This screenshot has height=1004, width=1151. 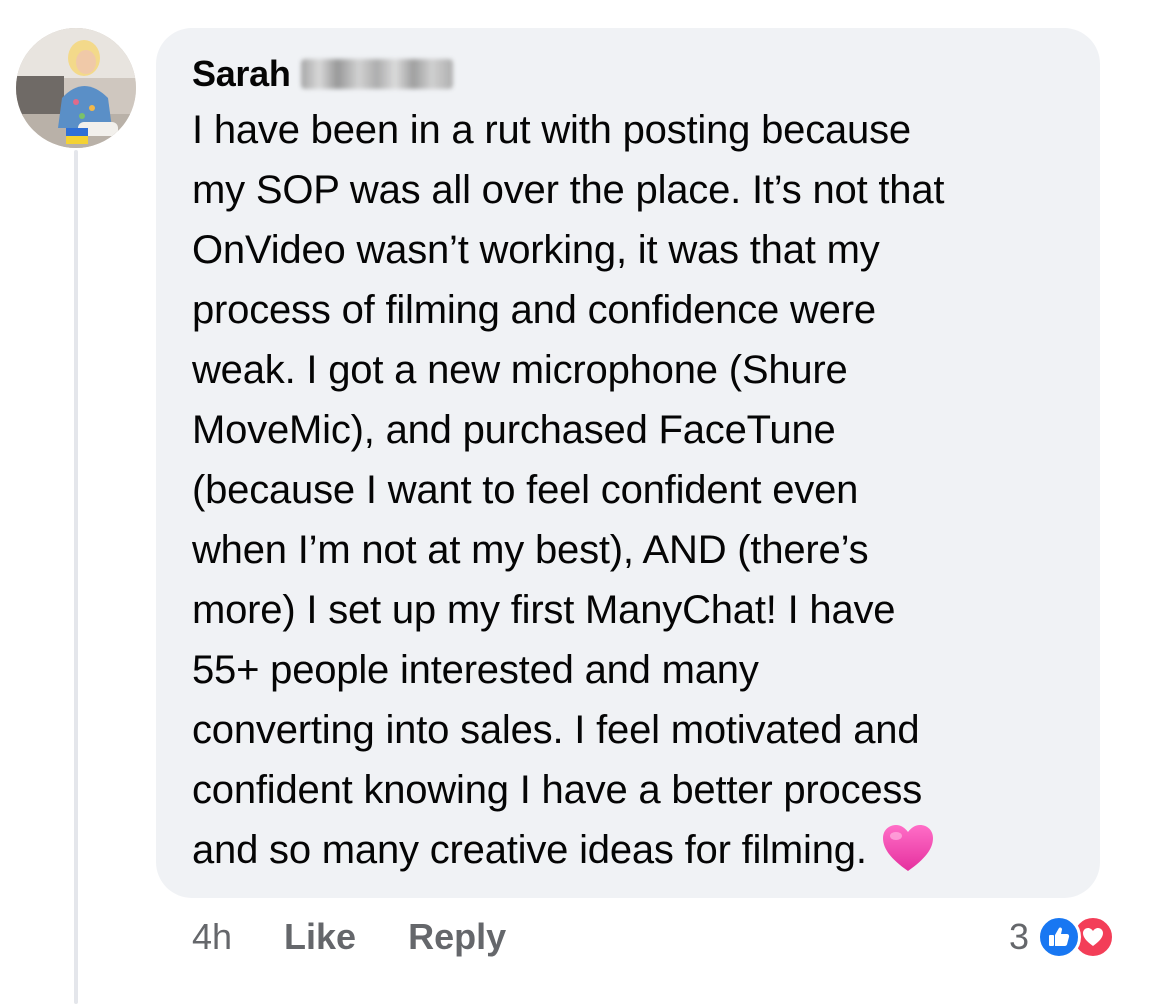 What do you see at coordinates (320, 937) in the screenshot?
I see `like-button: Like` at bounding box center [320, 937].